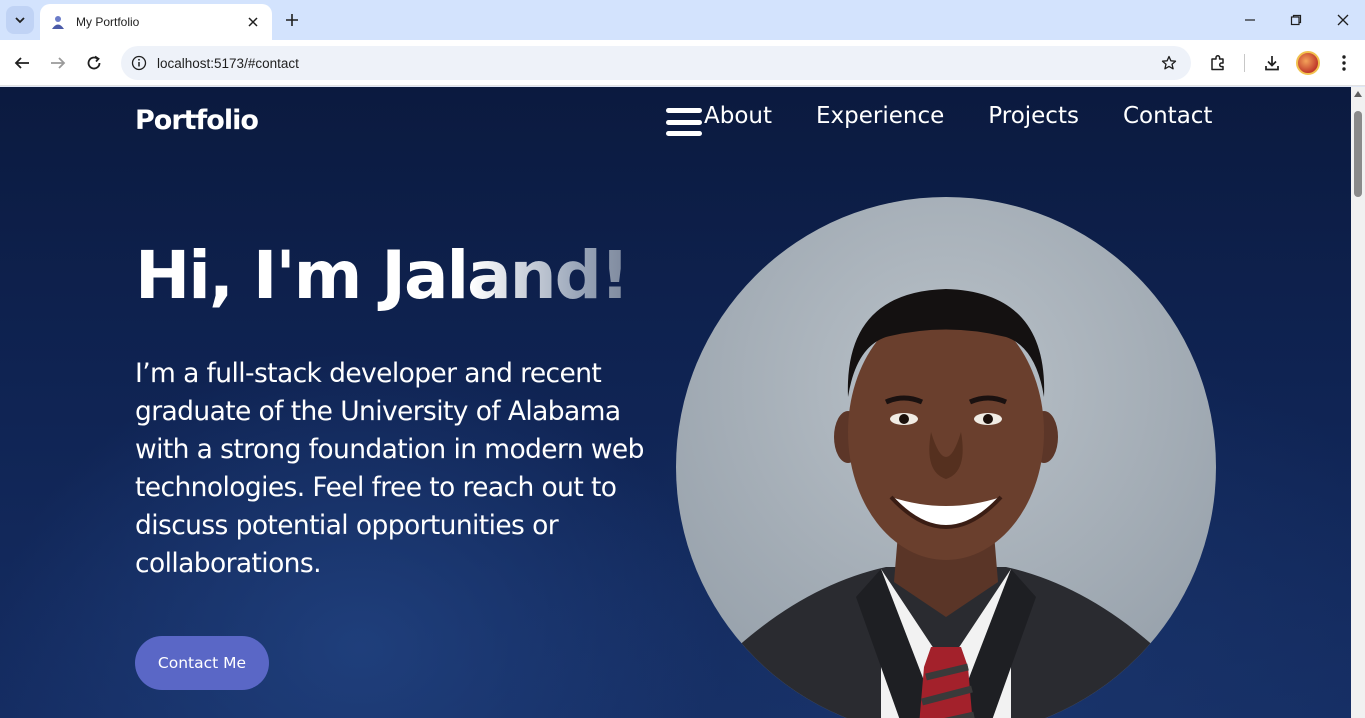  What do you see at coordinates (738, 116) in the screenshot?
I see `nav-link-about: About` at bounding box center [738, 116].